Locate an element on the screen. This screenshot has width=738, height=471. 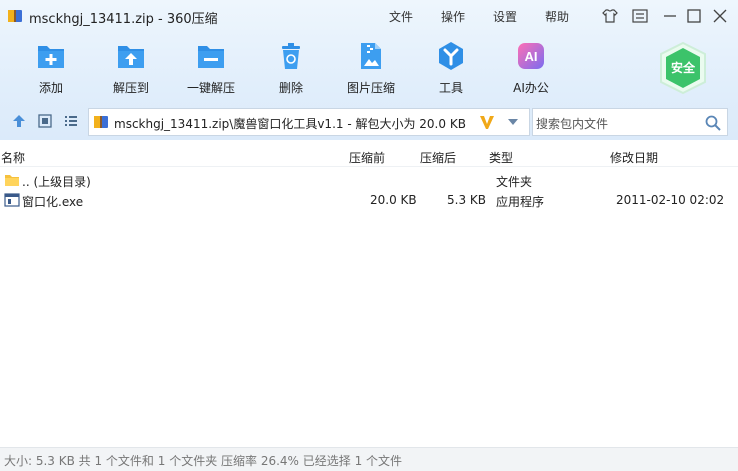
add-label: 添加 is located at coordinates (50, 88).